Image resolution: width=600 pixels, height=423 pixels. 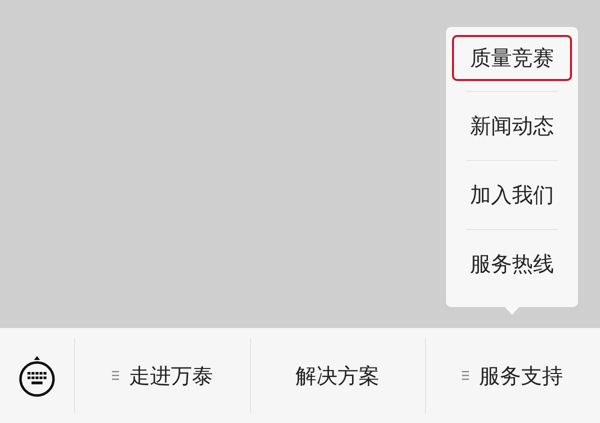 I want to click on menu-item: 加入我们, so click(x=512, y=195).